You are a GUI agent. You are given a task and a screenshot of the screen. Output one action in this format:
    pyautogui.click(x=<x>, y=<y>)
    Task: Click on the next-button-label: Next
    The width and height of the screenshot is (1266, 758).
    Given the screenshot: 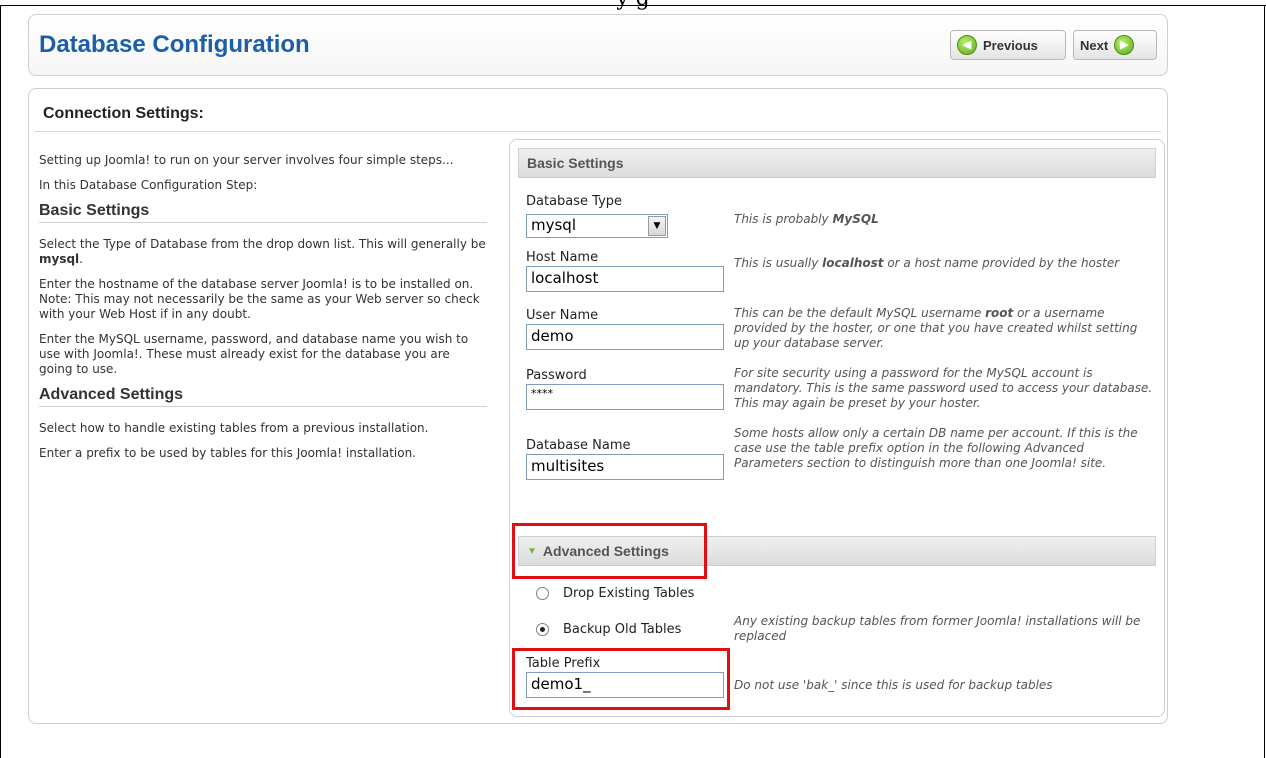 What is the action you would take?
    pyautogui.click(x=1094, y=45)
    